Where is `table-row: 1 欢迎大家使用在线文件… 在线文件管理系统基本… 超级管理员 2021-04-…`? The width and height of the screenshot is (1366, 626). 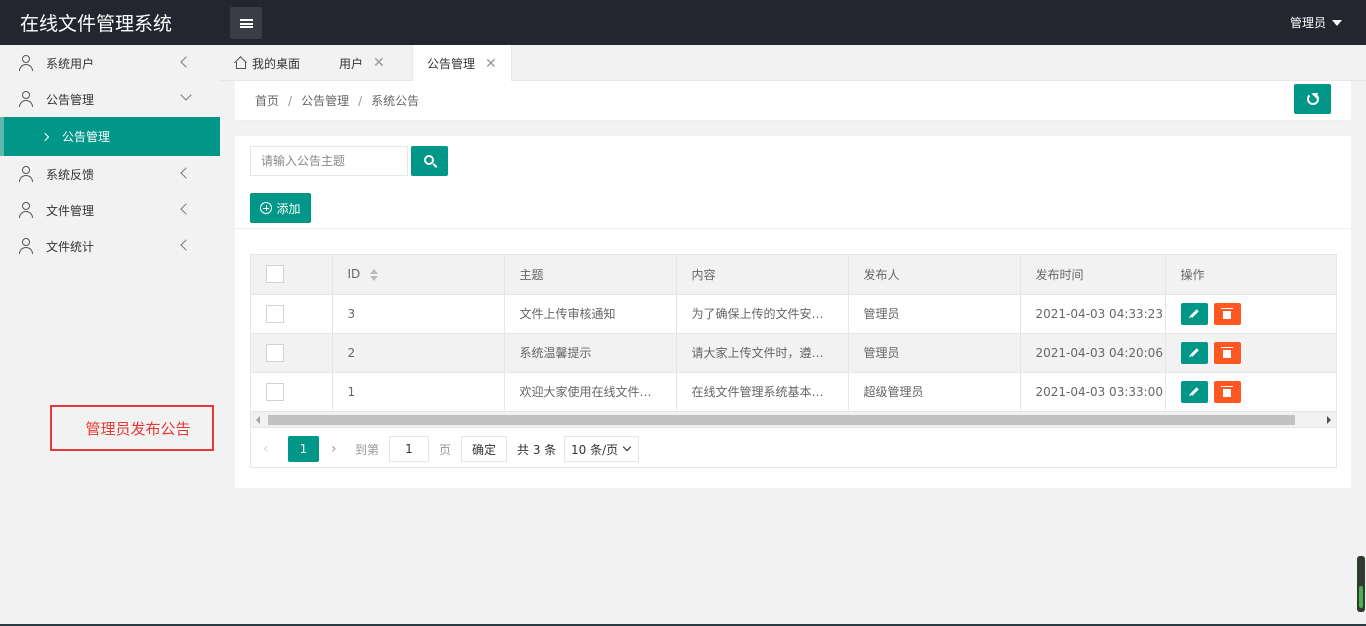
table-row: 1 欢迎大家使用在线文件… 在线文件管理系统基本… 超级管理员 2021-04-… is located at coordinates (793, 392).